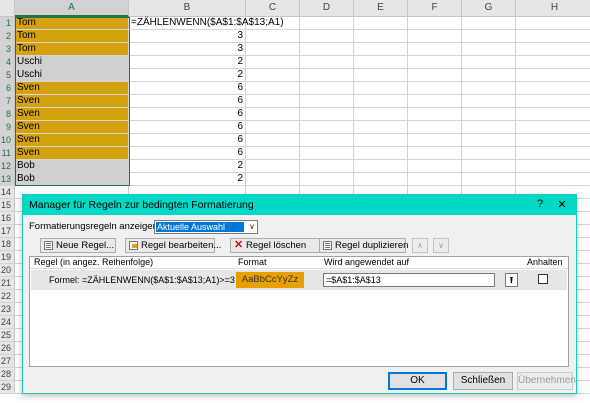 The height and width of the screenshot is (403, 590). I want to click on close-dialog-button: Schließen, so click(483, 381).